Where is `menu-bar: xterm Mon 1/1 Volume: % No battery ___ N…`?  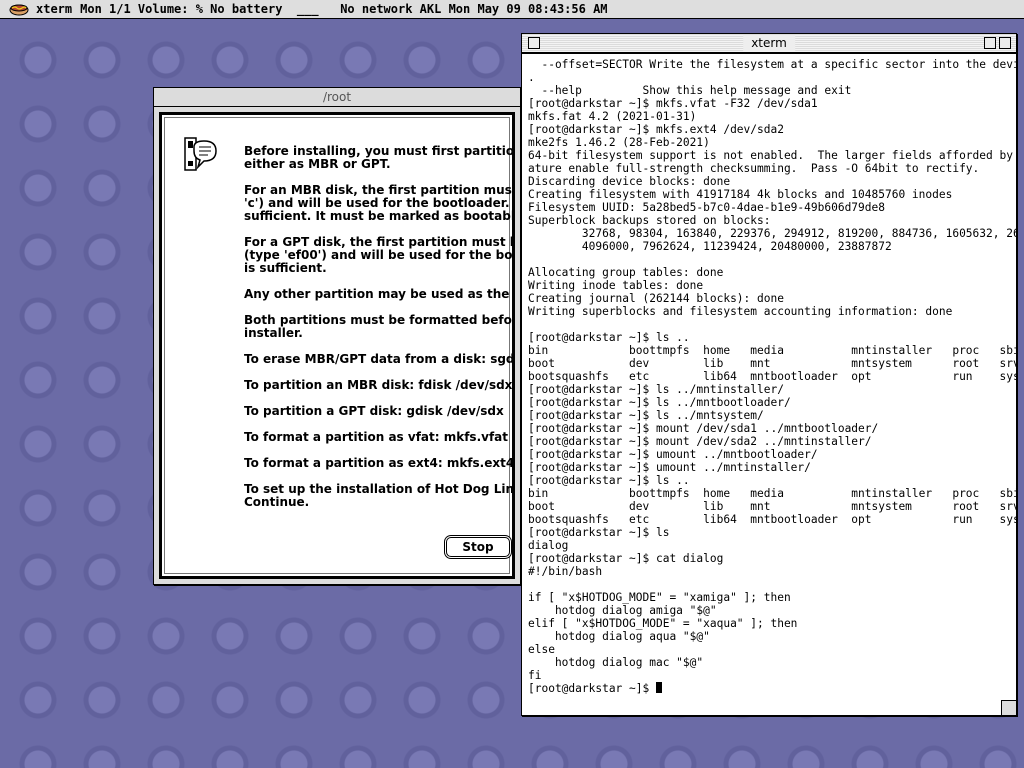
menu-bar: xterm Mon 1/1 Volume: % No battery ___ N… is located at coordinates (512, 9).